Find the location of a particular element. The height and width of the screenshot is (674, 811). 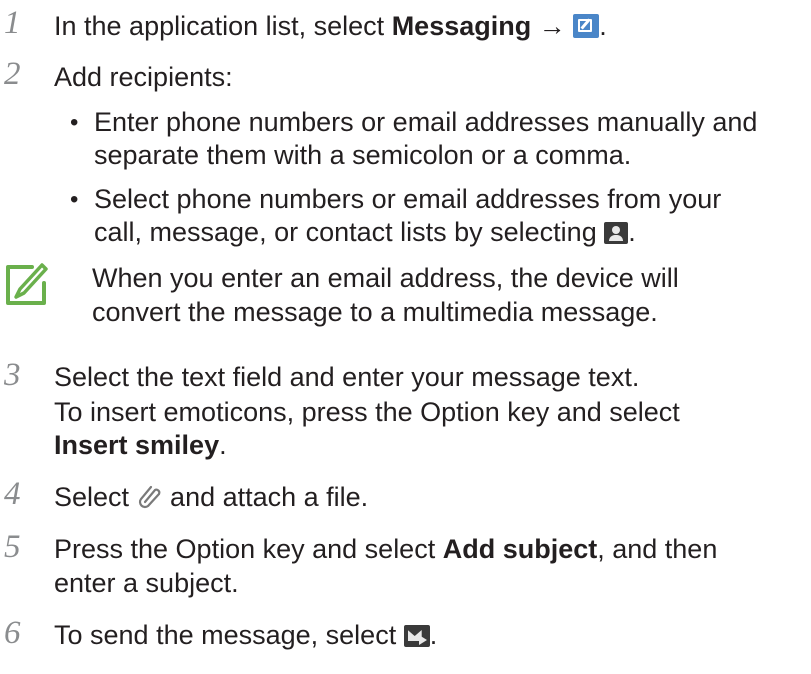

step-number-4: 4 is located at coordinates (12, 494).